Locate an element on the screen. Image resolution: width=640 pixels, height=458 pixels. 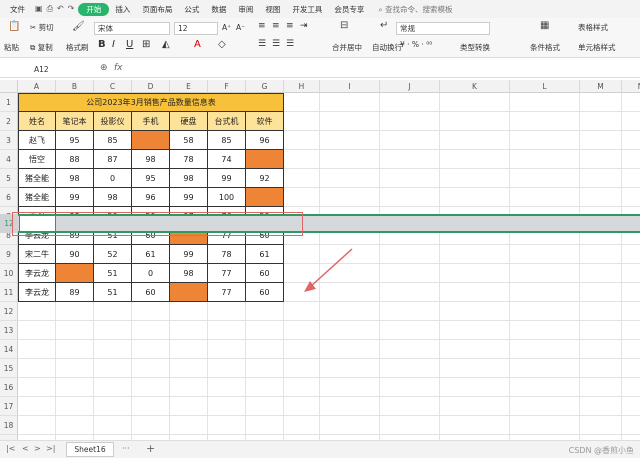
row-header-18: 18 is located at coordinates (9, 425).